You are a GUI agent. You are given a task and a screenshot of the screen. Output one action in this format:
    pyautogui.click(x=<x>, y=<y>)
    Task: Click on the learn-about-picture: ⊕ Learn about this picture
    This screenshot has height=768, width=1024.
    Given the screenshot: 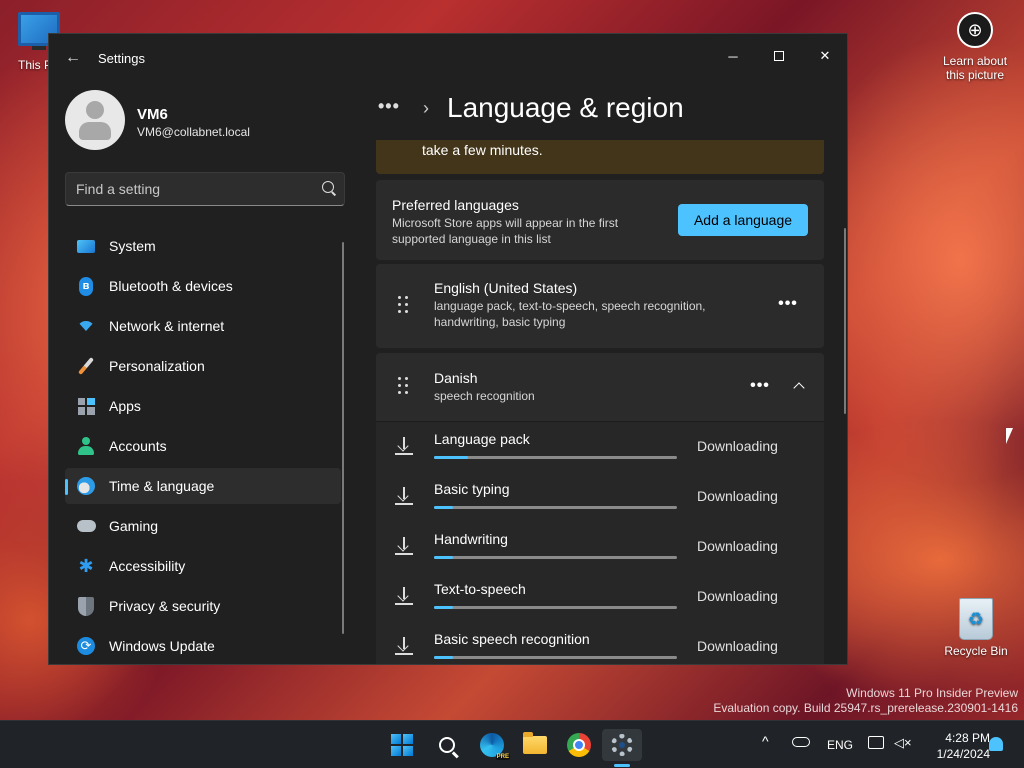 What is the action you would take?
    pyautogui.click(x=975, y=47)
    